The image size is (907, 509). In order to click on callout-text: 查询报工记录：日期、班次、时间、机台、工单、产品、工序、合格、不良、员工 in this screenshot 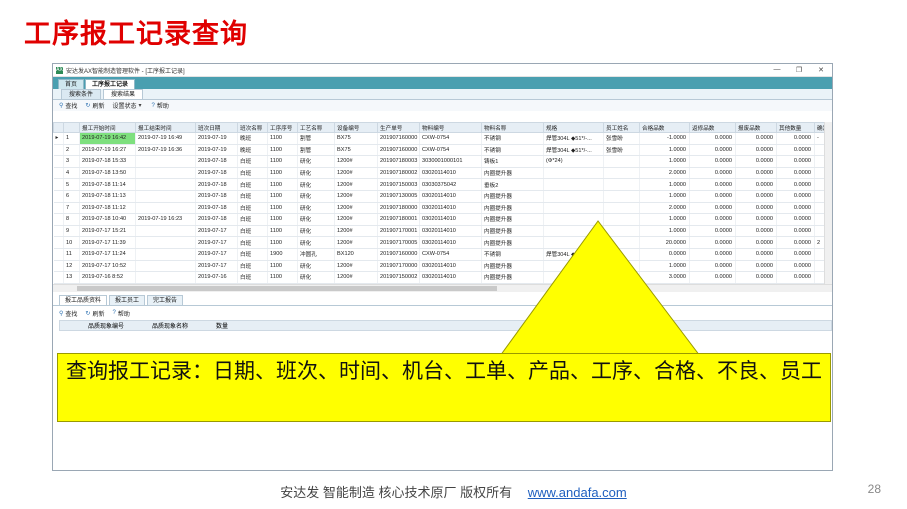, I will do `click(444, 371)`.